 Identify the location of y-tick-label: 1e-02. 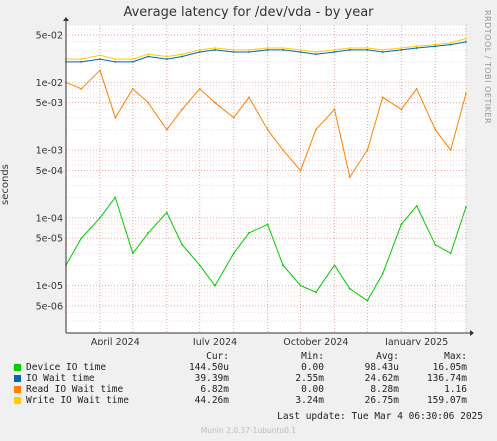
(49, 83).